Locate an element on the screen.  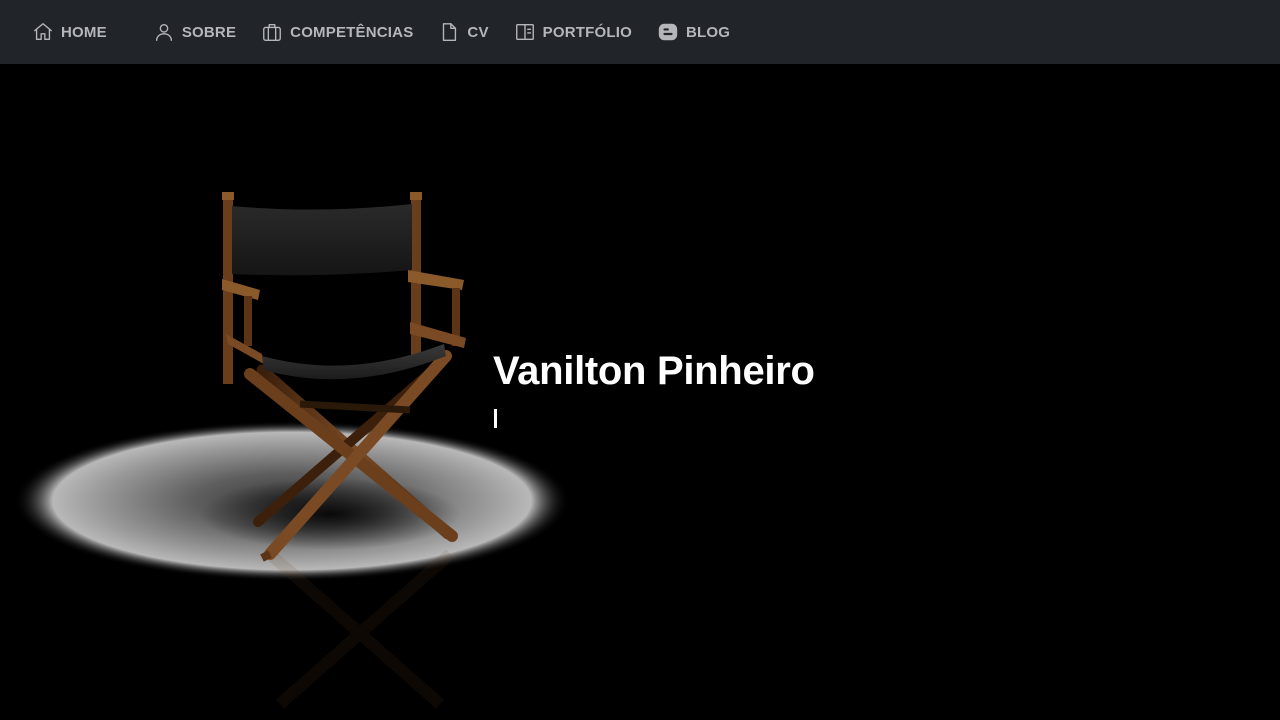
nav-item-label: CV is located at coordinates (478, 32).